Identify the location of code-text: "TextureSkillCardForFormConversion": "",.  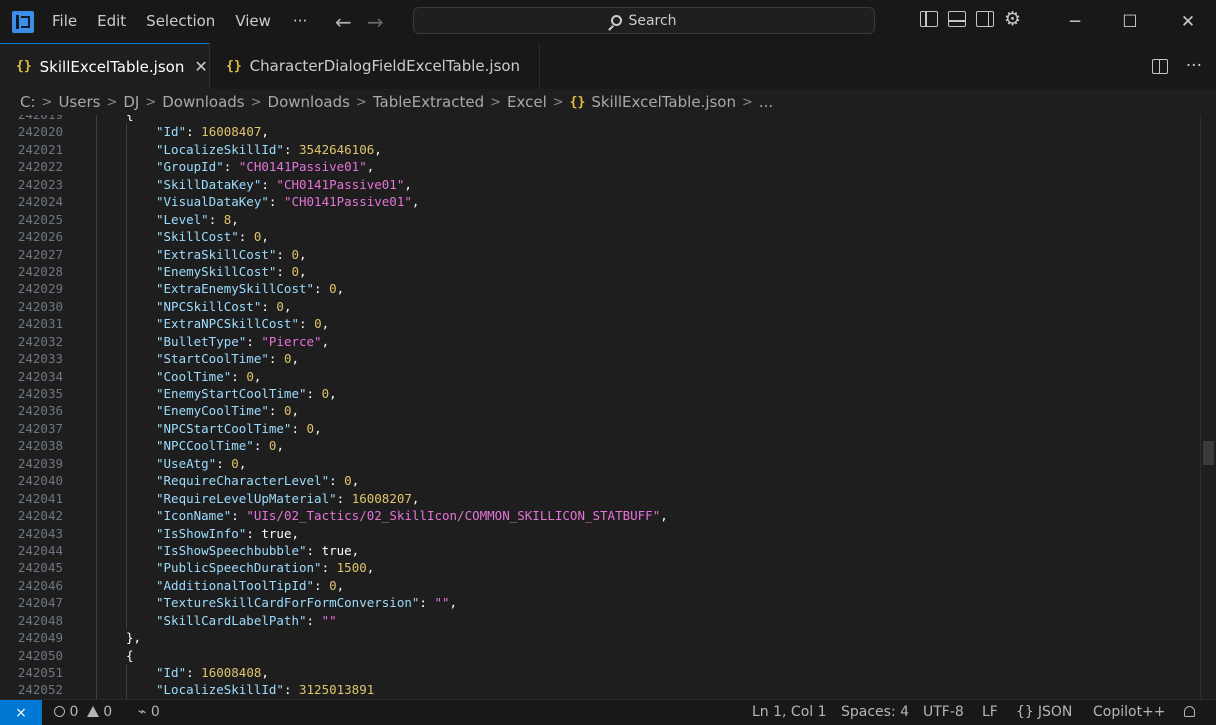
(306, 602).